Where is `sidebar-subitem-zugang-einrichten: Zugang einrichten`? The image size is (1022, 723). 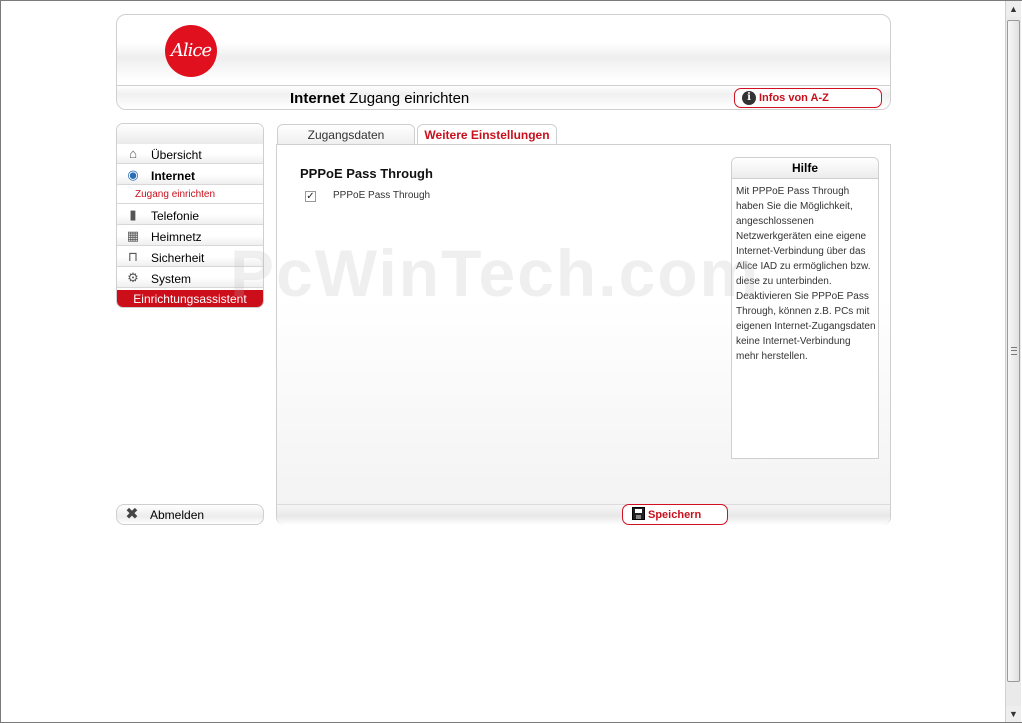
sidebar-subitem-zugang-einrichten: Zugang einrichten is located at coordinates (190, 195).